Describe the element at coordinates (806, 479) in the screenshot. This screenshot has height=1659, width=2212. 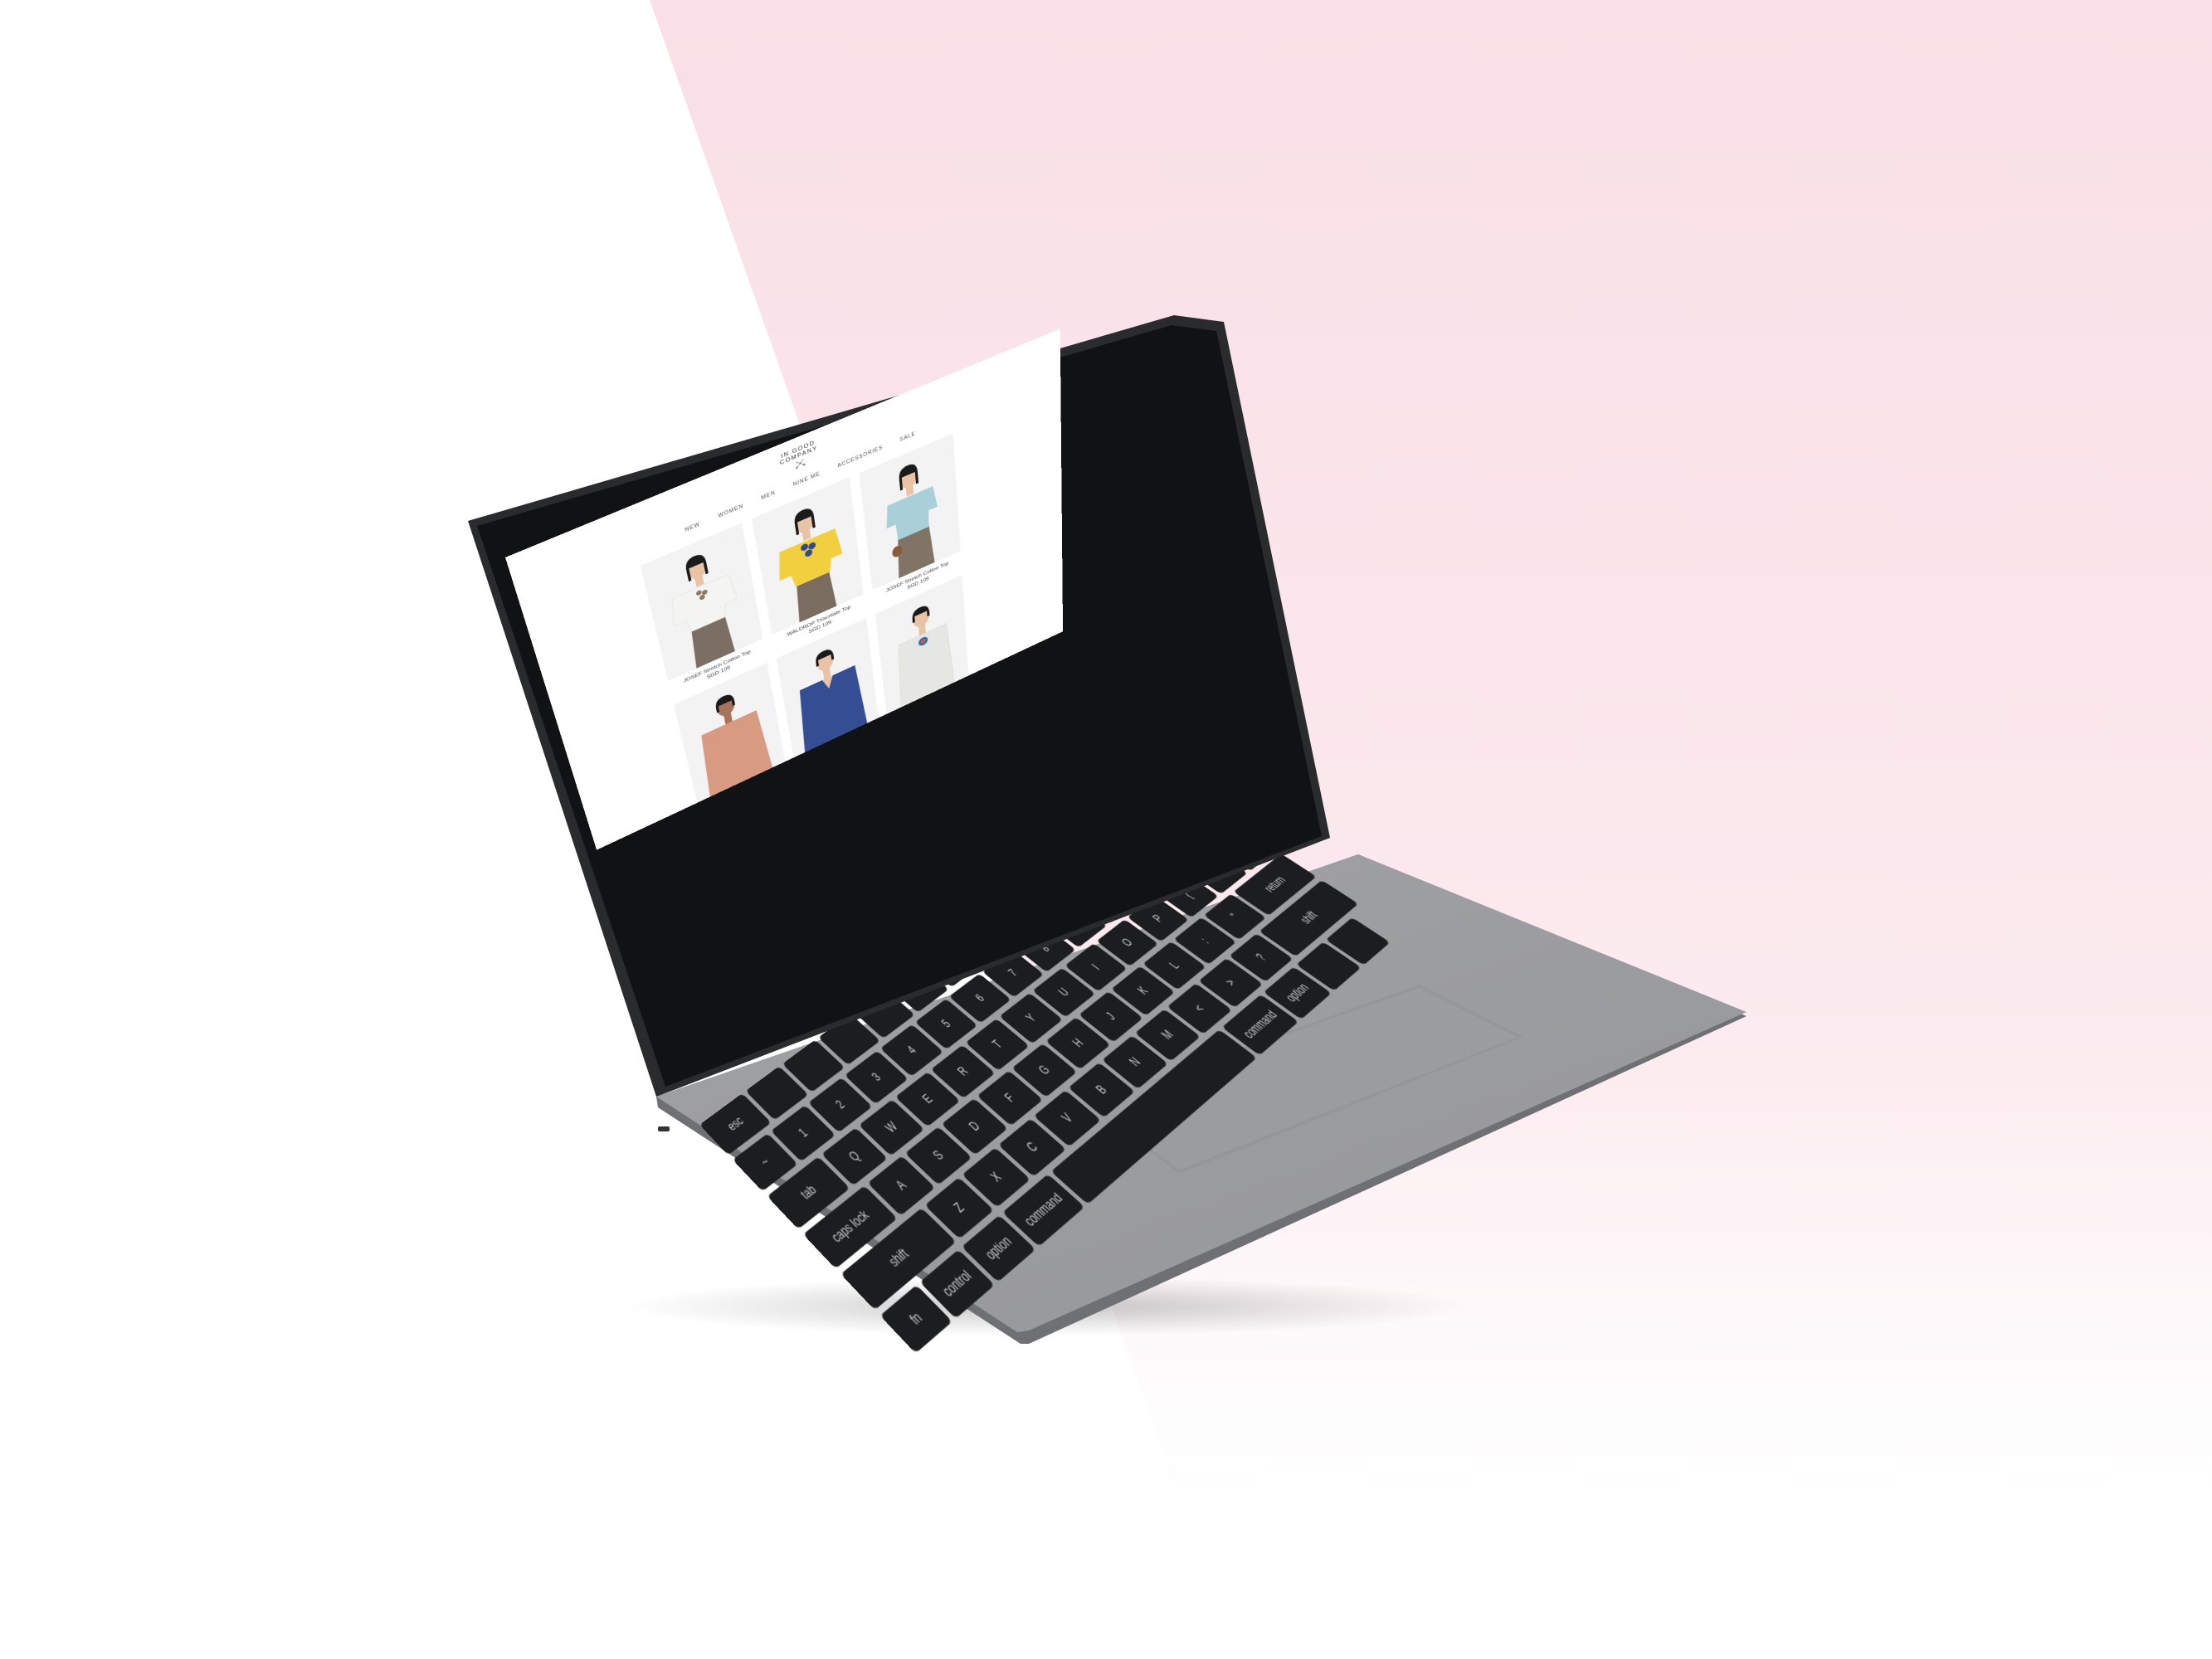
I see `nav-nine-me: NINE ME` at that location.